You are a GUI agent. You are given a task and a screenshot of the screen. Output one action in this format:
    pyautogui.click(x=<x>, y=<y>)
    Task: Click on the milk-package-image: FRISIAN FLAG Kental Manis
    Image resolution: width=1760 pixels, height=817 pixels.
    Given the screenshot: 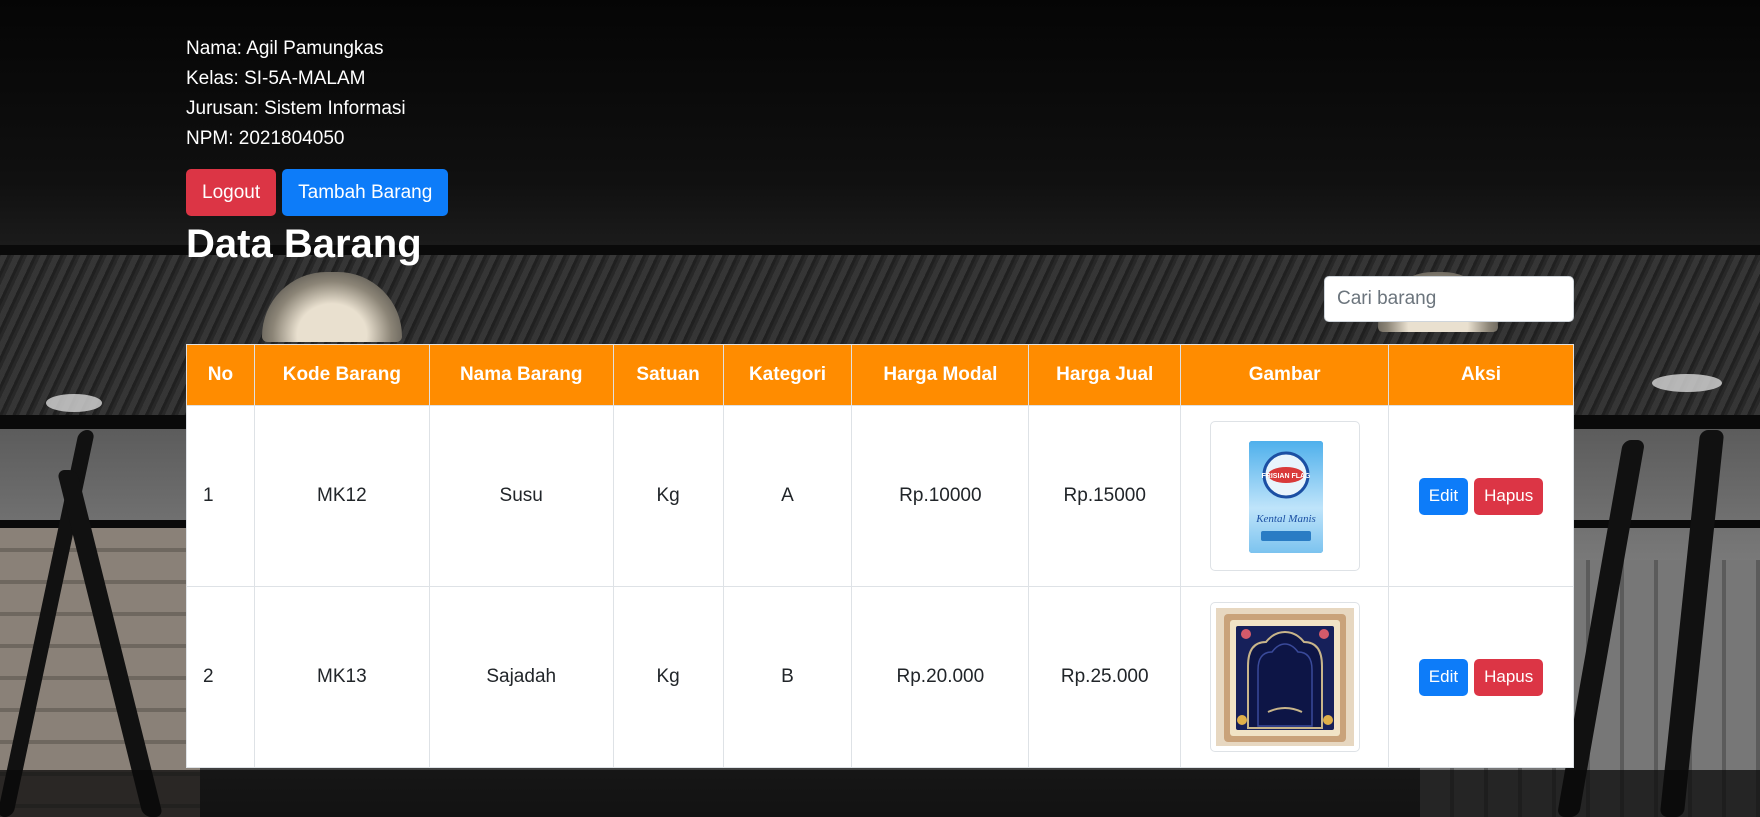 What is the action you would take?
    pyautogui.click(x=1284, y=496)
    